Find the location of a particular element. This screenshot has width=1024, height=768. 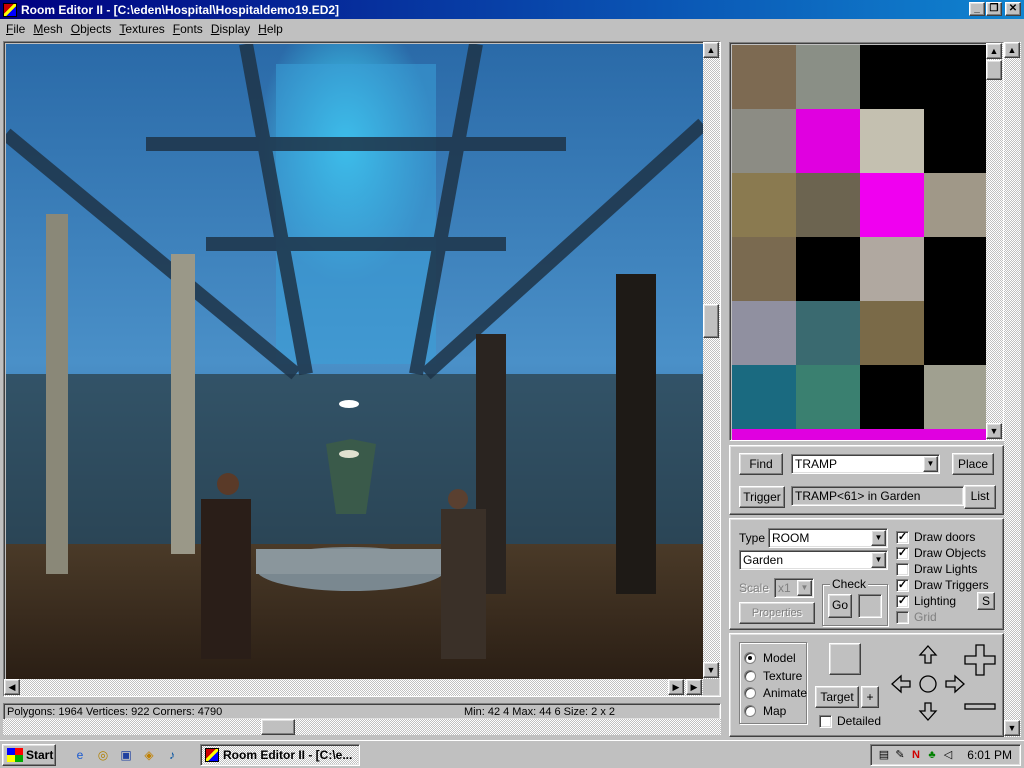

animate-radio-dot is located at coordinates (750, 693).